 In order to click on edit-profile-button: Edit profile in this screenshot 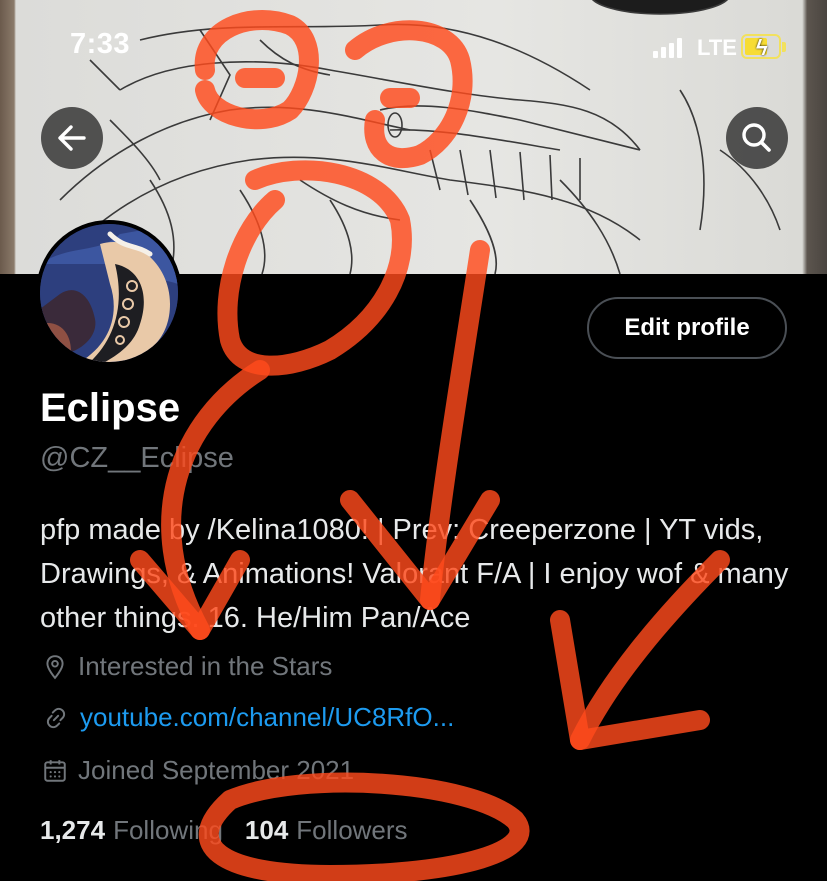, I will do `click(687, 328)`.